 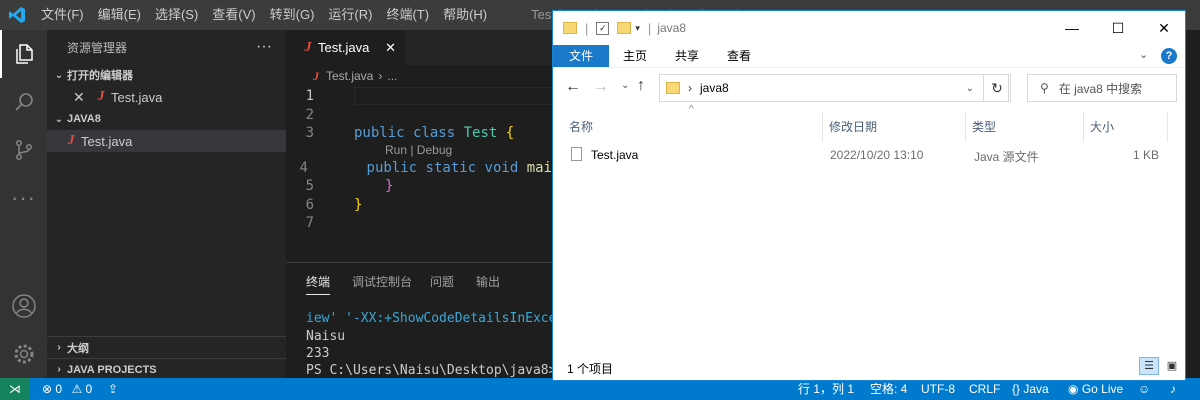 What do you see at coordinates (23, 54) in the screenshot?
I see `explorer-activity-icon` at bounding box center [23, 54].